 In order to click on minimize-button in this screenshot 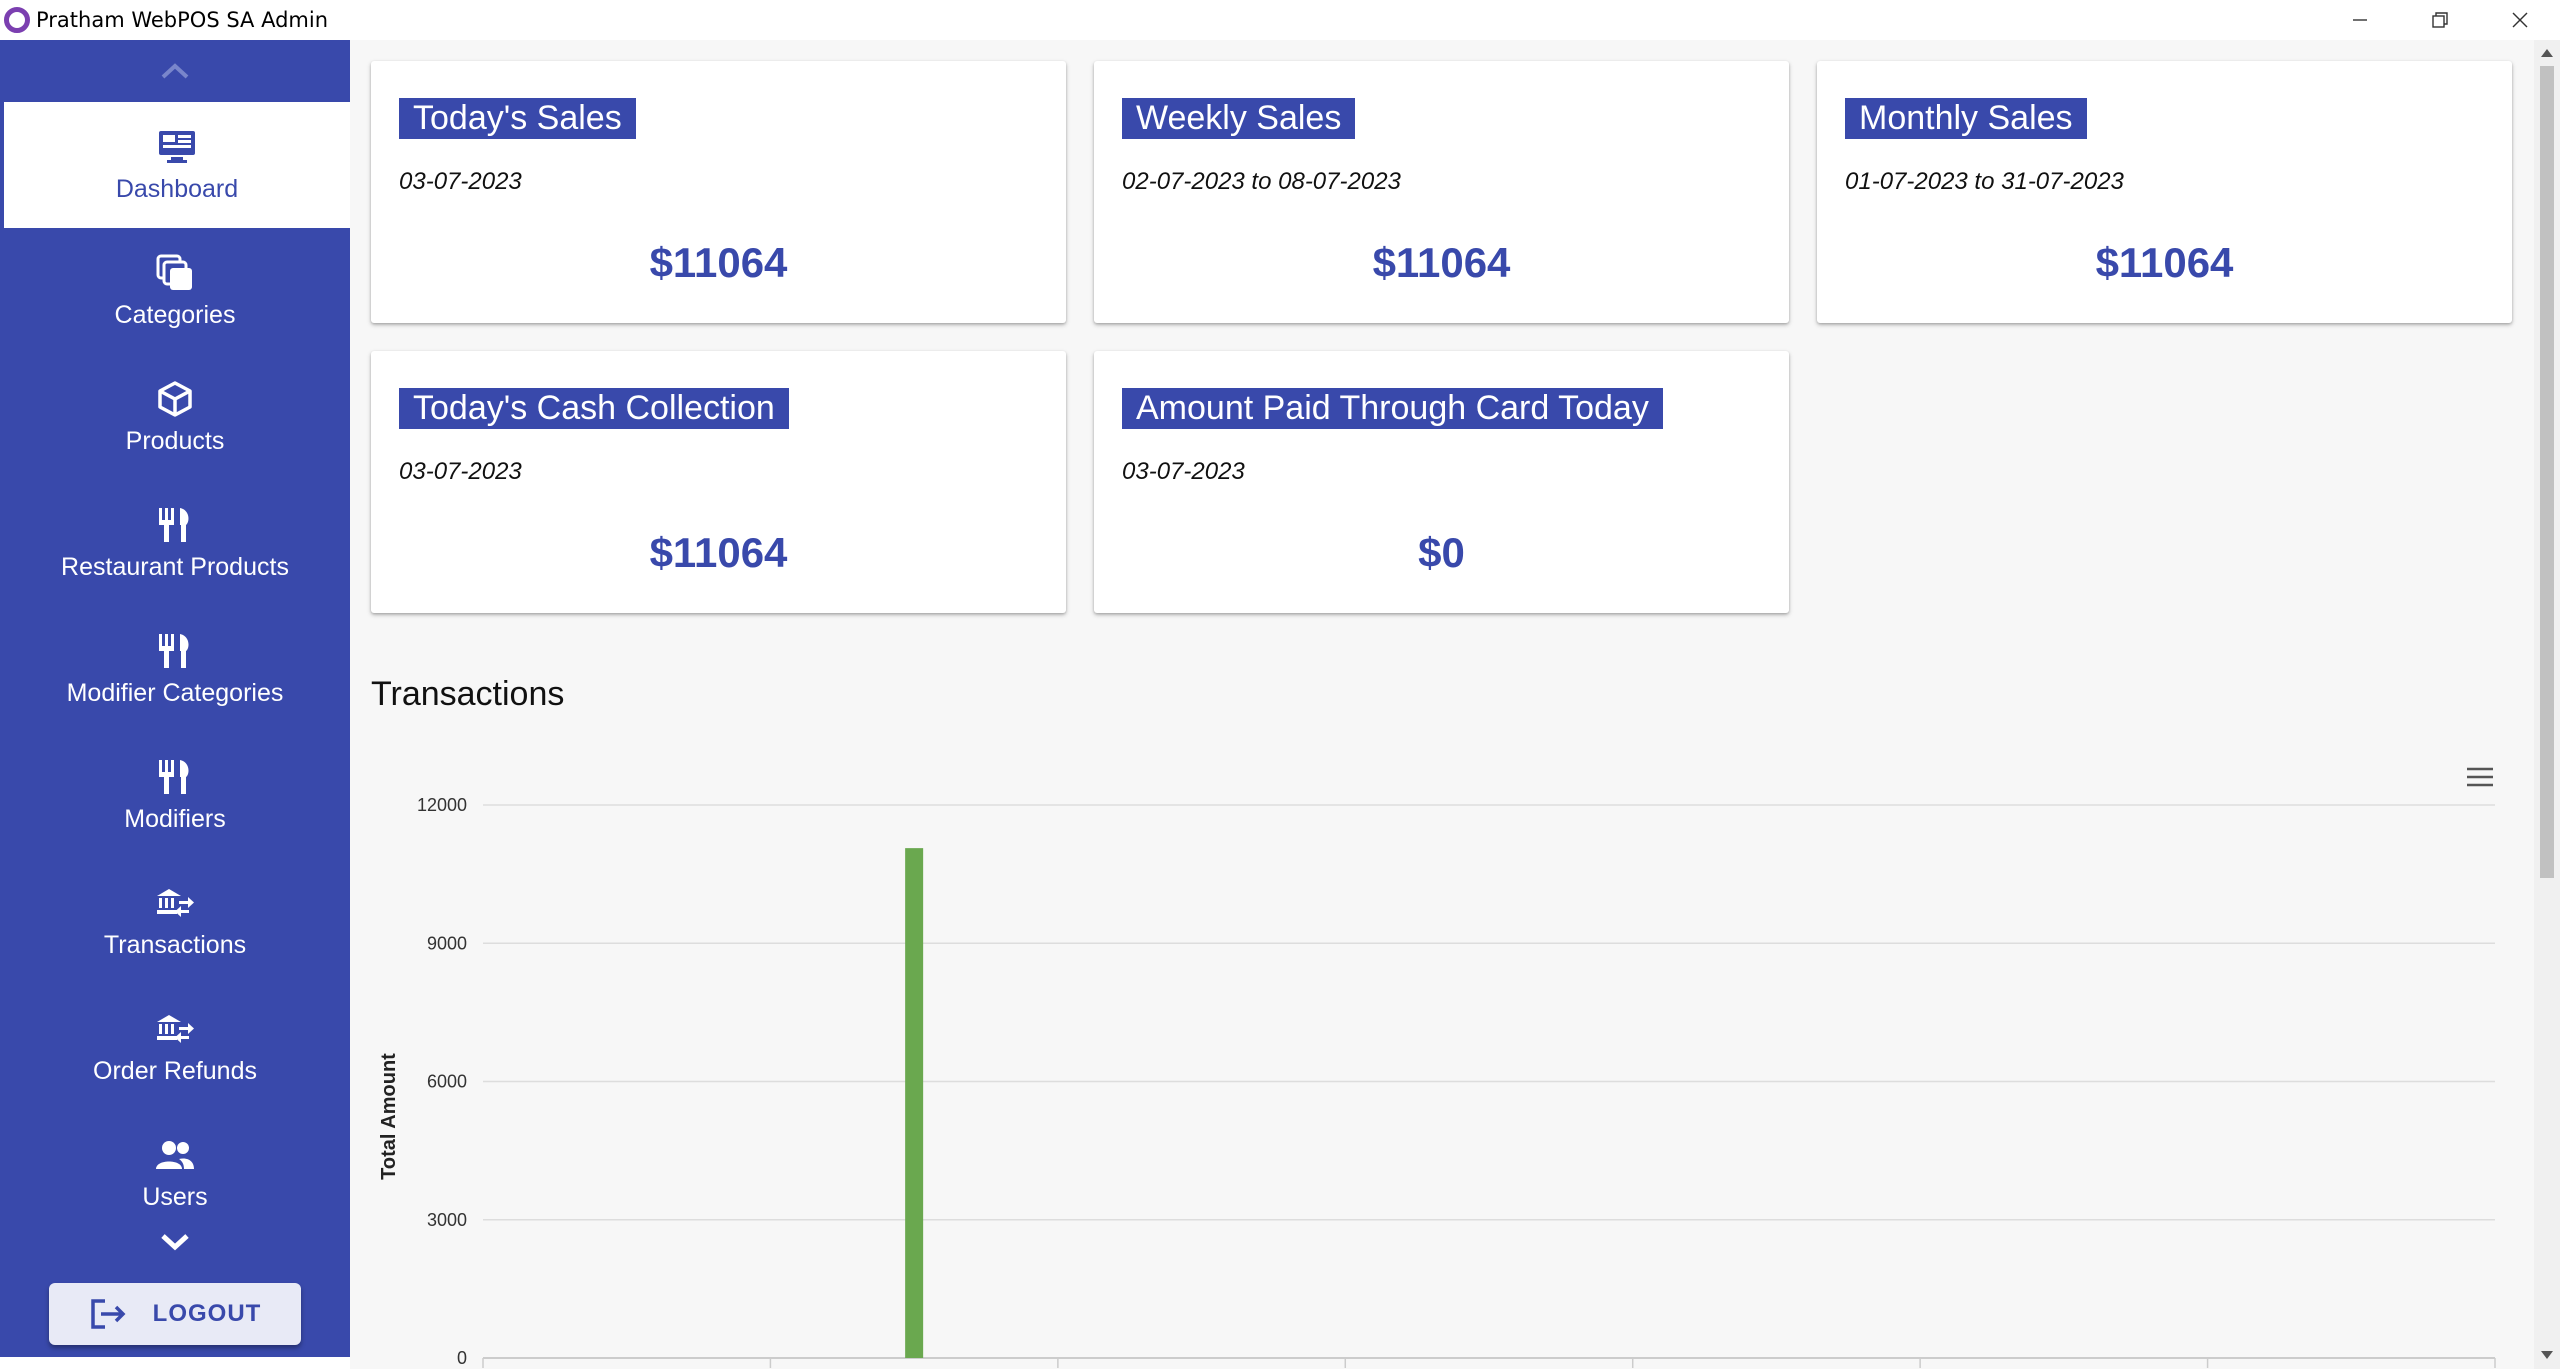, I will do `click(2360, 20)`.